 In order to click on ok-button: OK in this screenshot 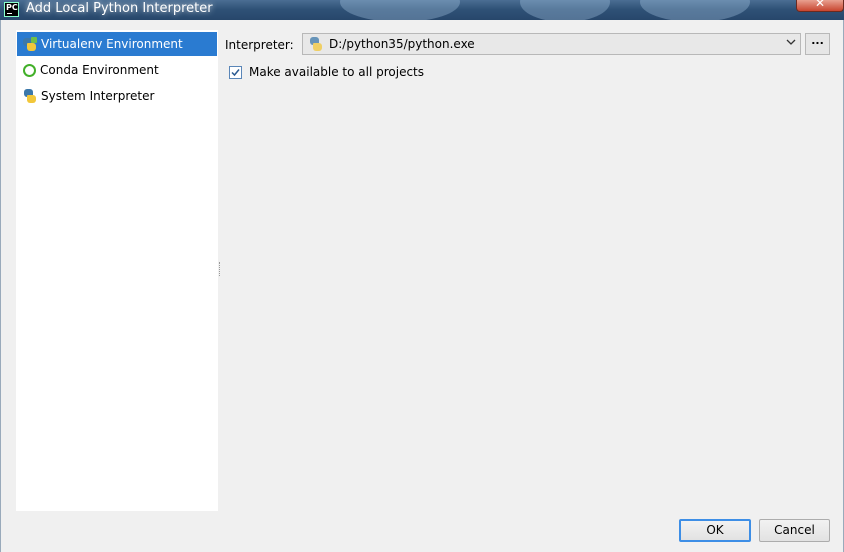, I will do `click(715, 530)`.